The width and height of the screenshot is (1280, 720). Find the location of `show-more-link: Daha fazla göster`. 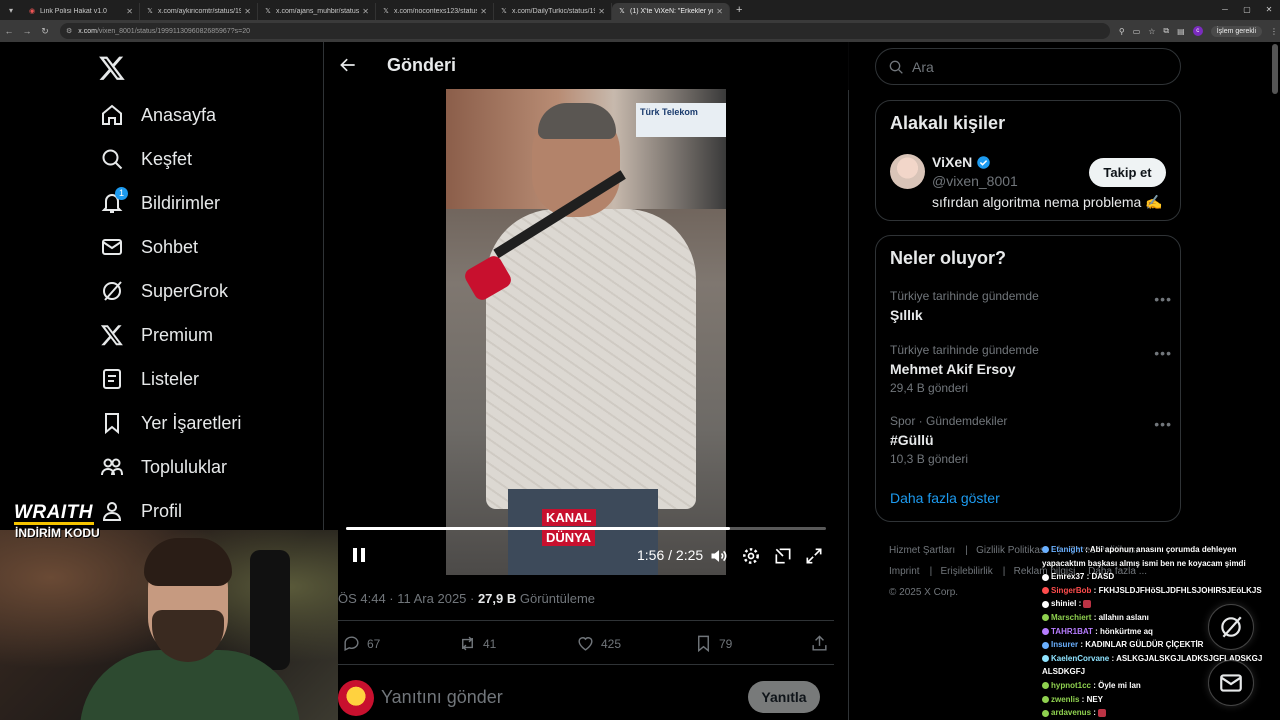

show-more-link: Daha fazla göster is located at coordinates (945, 498).